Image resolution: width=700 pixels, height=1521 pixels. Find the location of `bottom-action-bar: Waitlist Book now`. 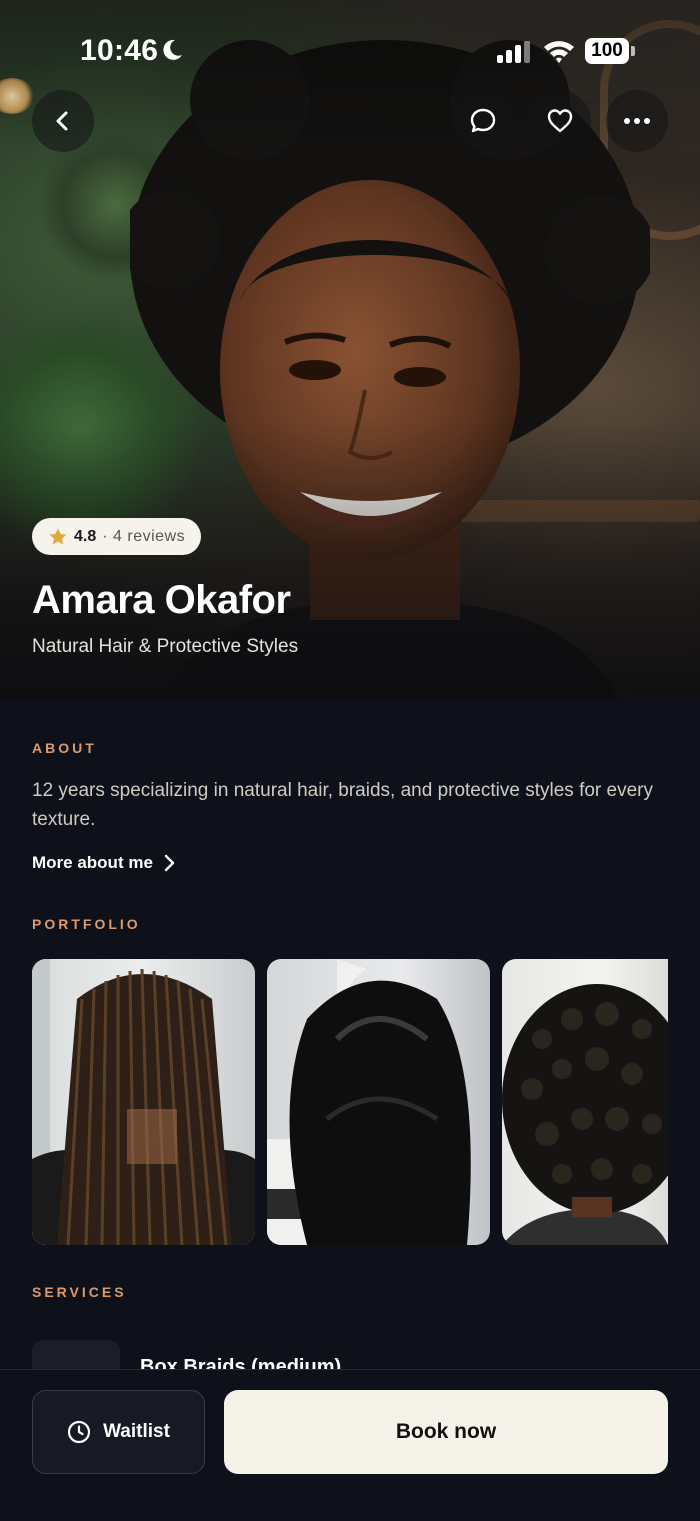

bottom-action-bar: Waitlist Book now is located at coordinates (350, 1445).